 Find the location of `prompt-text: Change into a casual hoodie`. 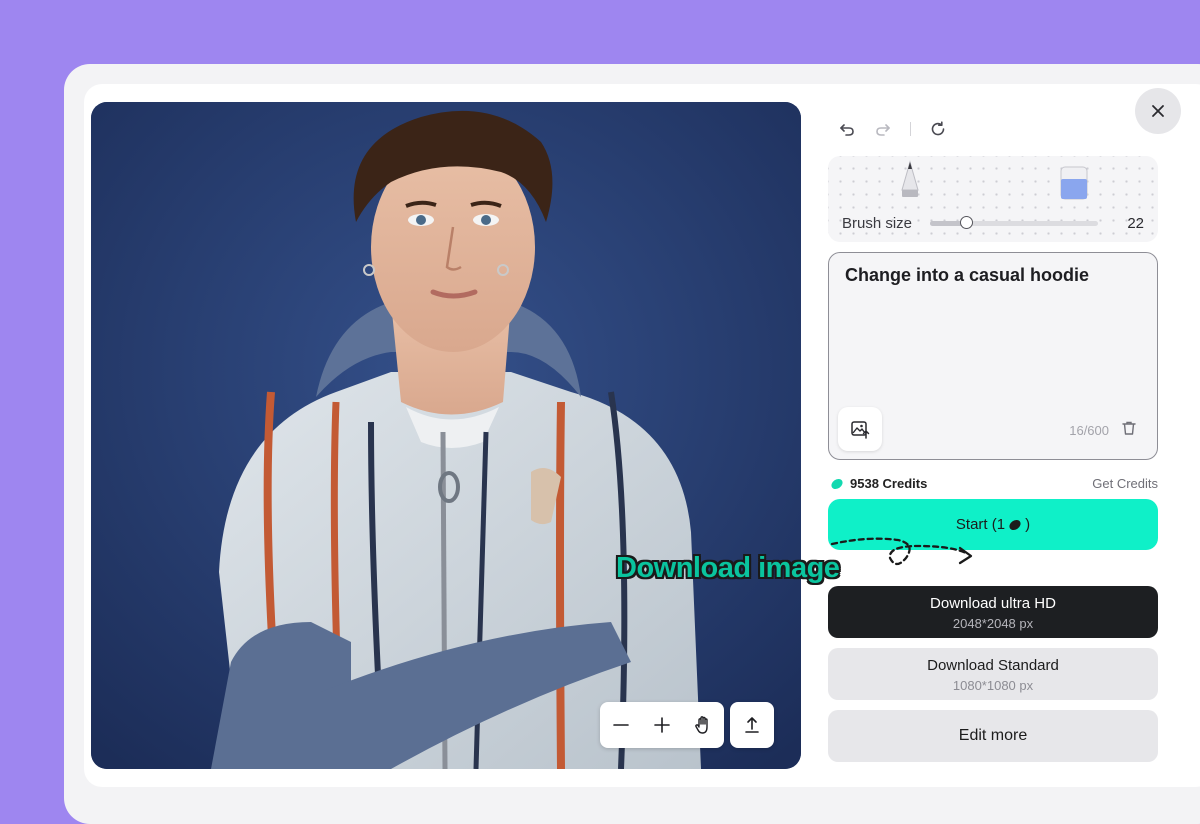

prompt-text: Change into a casual hoodie is located at coordinates (967, 275).